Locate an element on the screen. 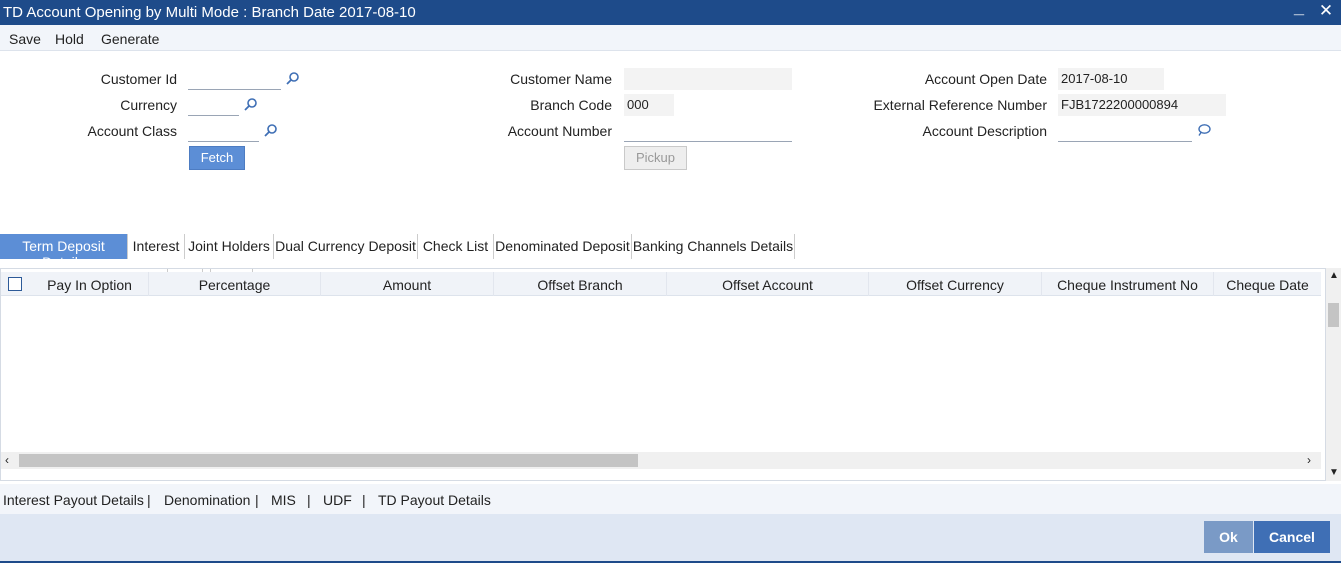  cancel-button: Cancel is located at coordinates (1292, 537).